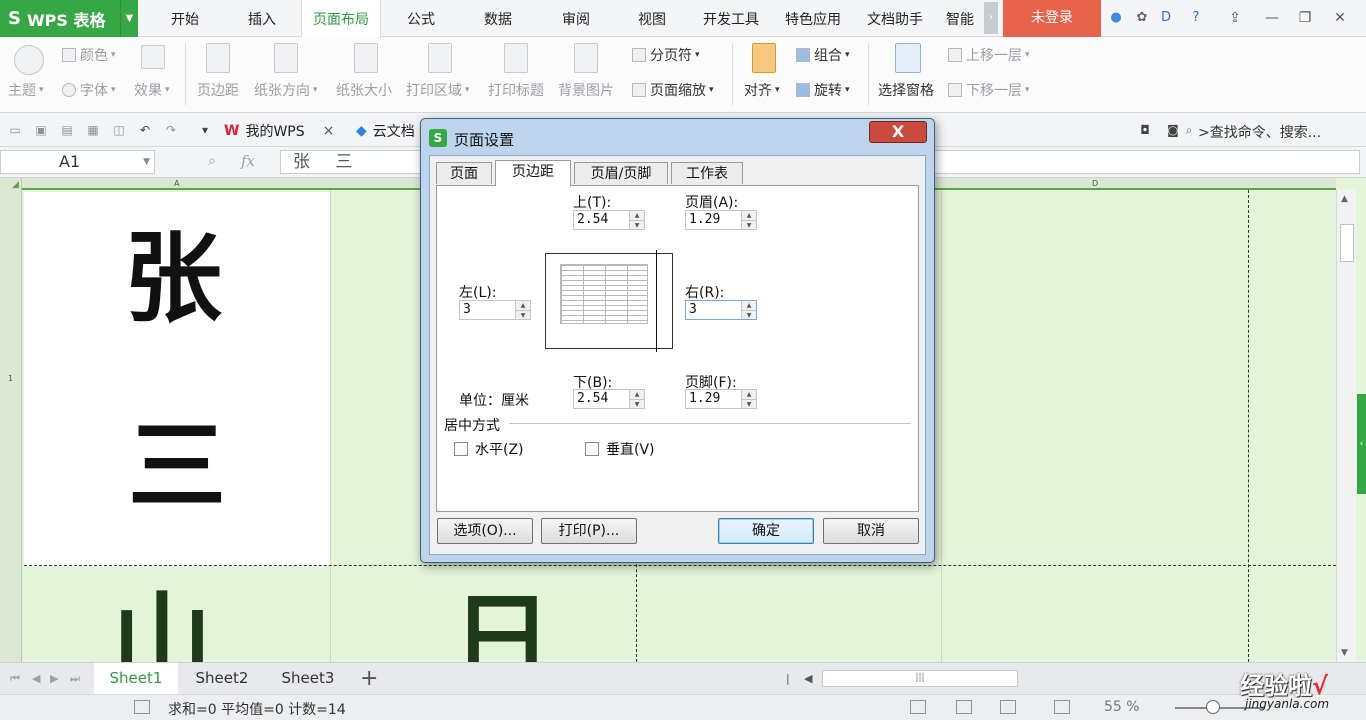 The width and height of the screenshot is (1366, 720). What do you see at coordinates (499, 449) in the screenshot?
I see `horizontal-center-label: 水平(Z)` at bounding box center [499, 449].